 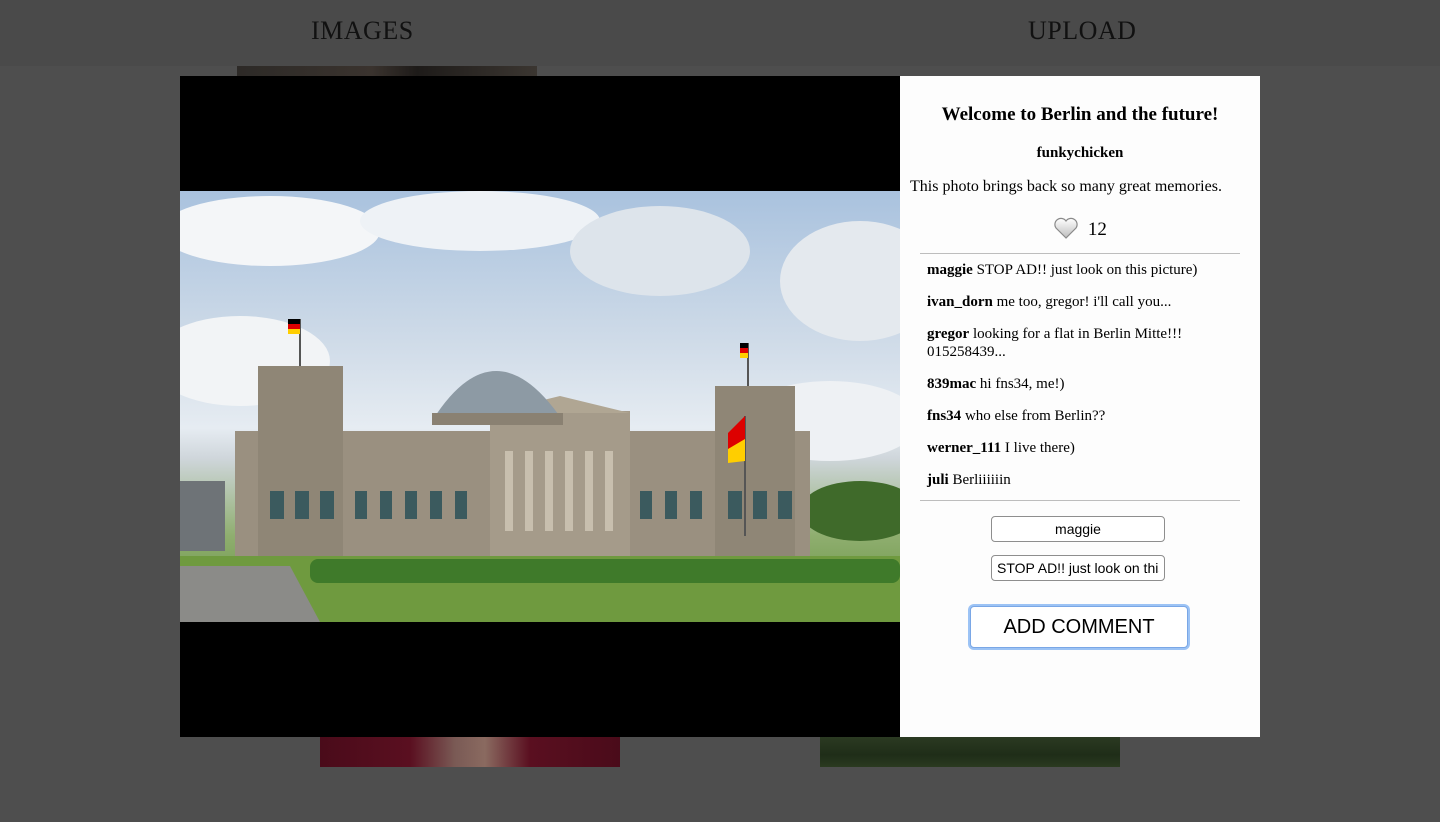 I want to click on comment-text: Berliiiiiin, so click(x=981, y=480).